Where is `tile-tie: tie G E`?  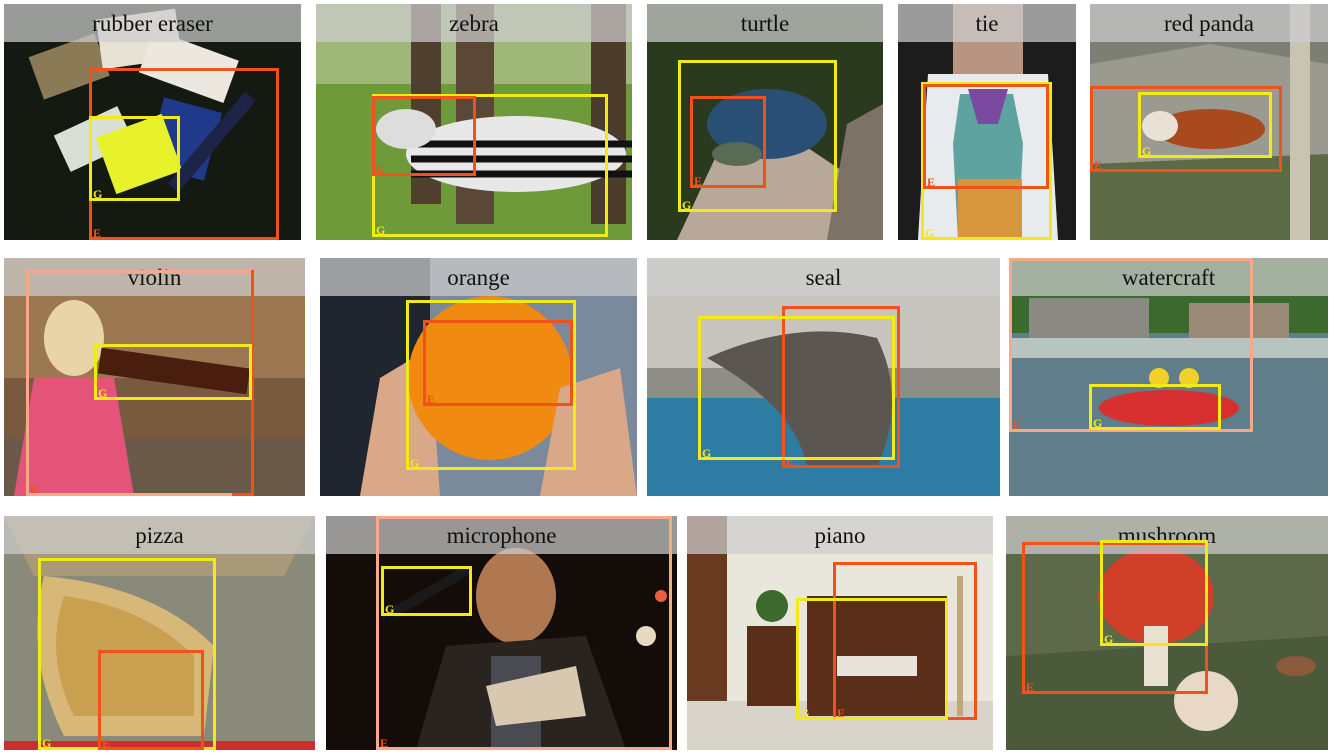 tile-tie: tie G E is located at coordinates (987, 122).